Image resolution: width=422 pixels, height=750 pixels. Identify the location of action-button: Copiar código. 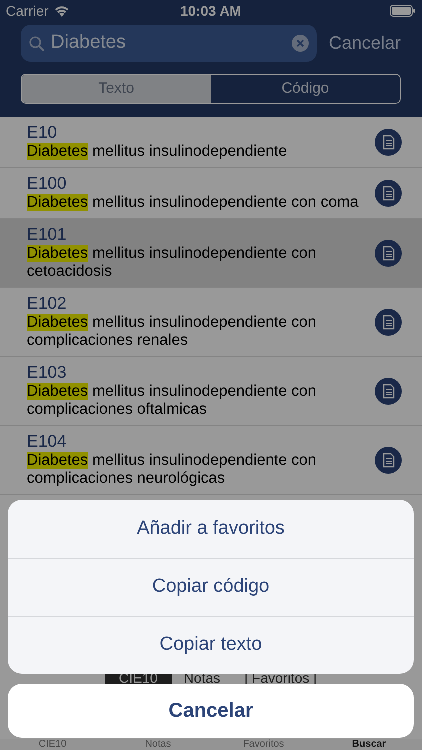
(211, 587).